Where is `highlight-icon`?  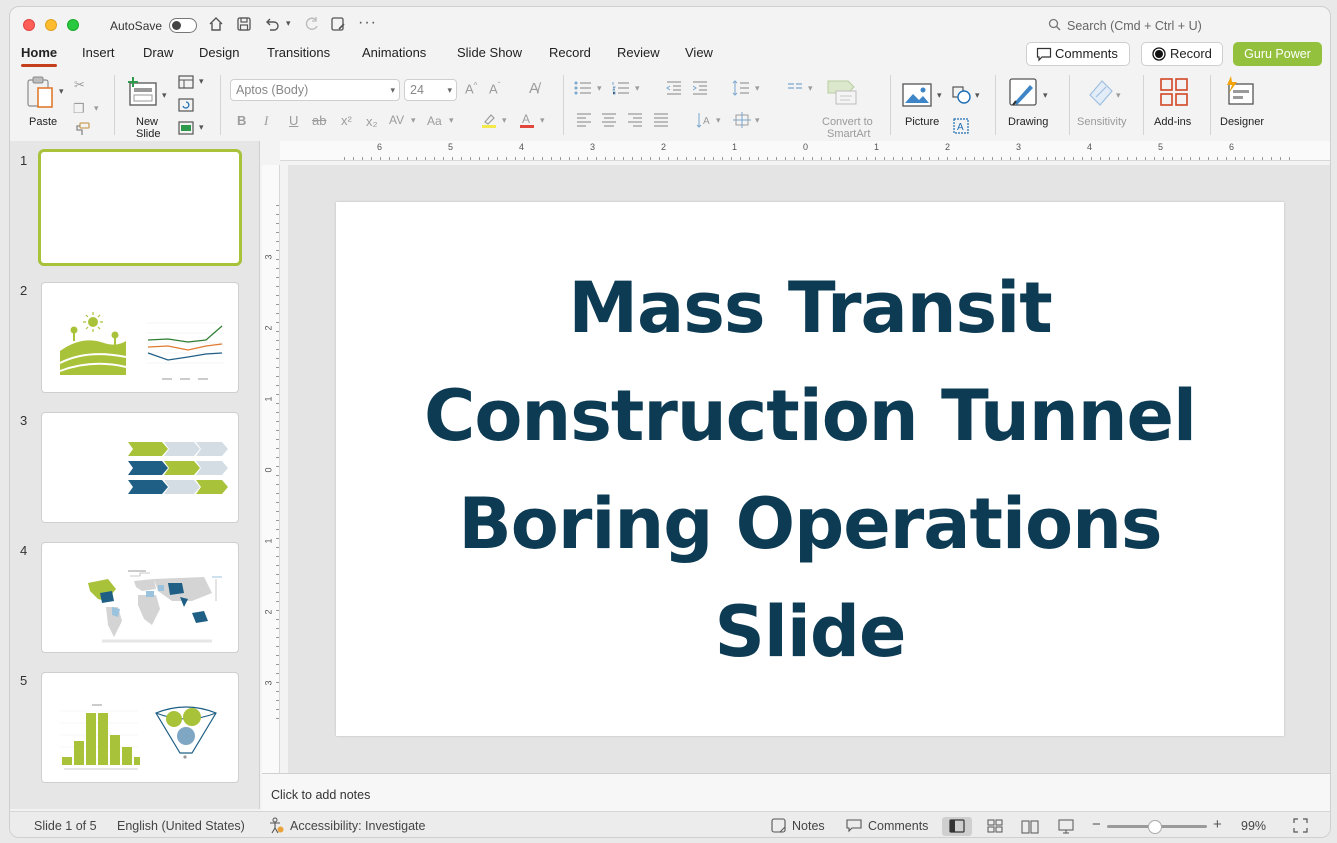 highlight-icon is located at coordinates (489, 121).